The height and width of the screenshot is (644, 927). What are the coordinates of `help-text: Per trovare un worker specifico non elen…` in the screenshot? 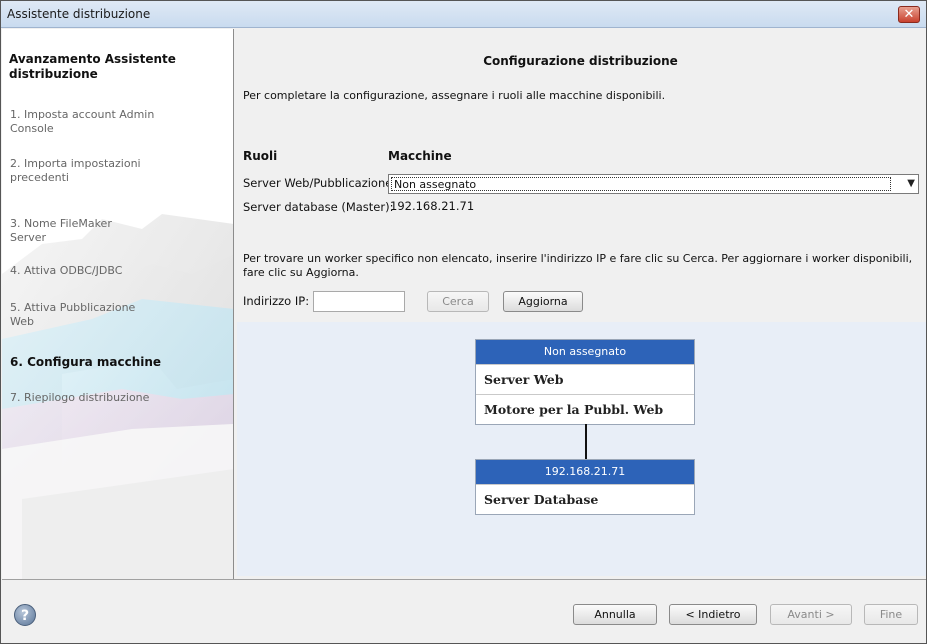 It's located at (578, 265).